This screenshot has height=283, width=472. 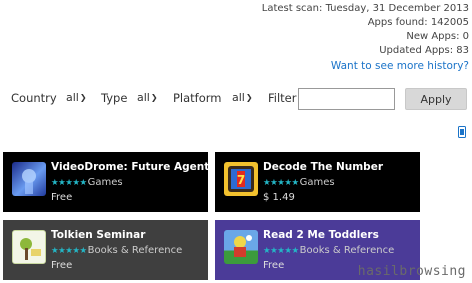 I want to click on filter-input, so click(x=346, y=99).